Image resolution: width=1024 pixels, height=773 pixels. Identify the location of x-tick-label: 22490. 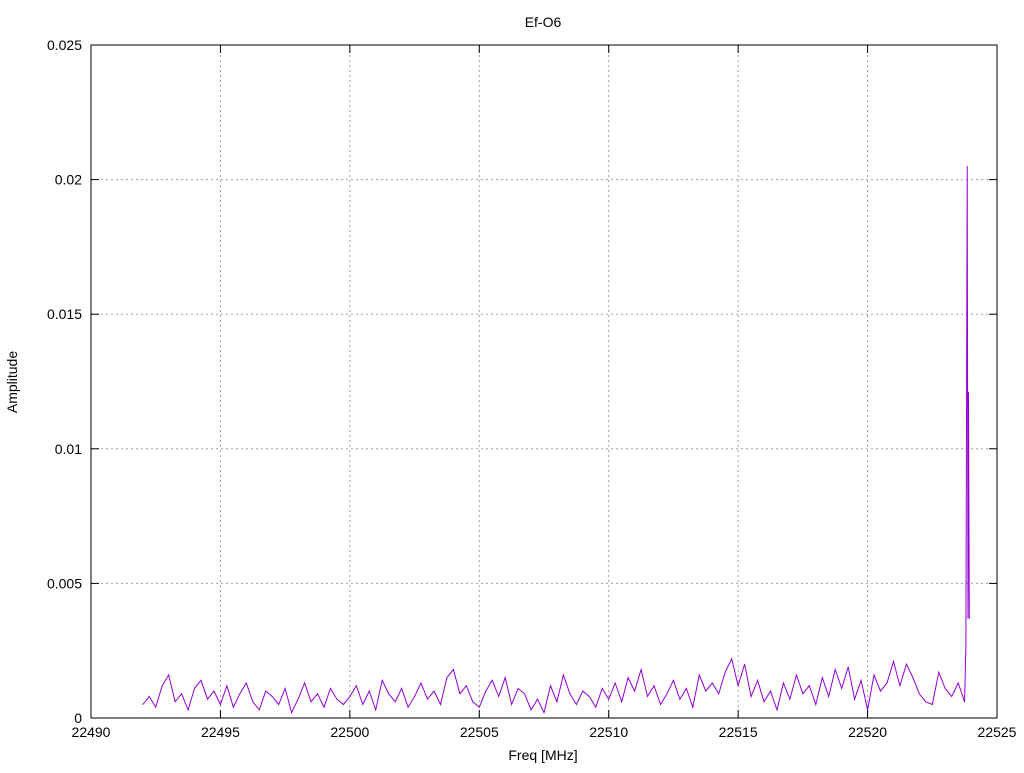
(91, 732).